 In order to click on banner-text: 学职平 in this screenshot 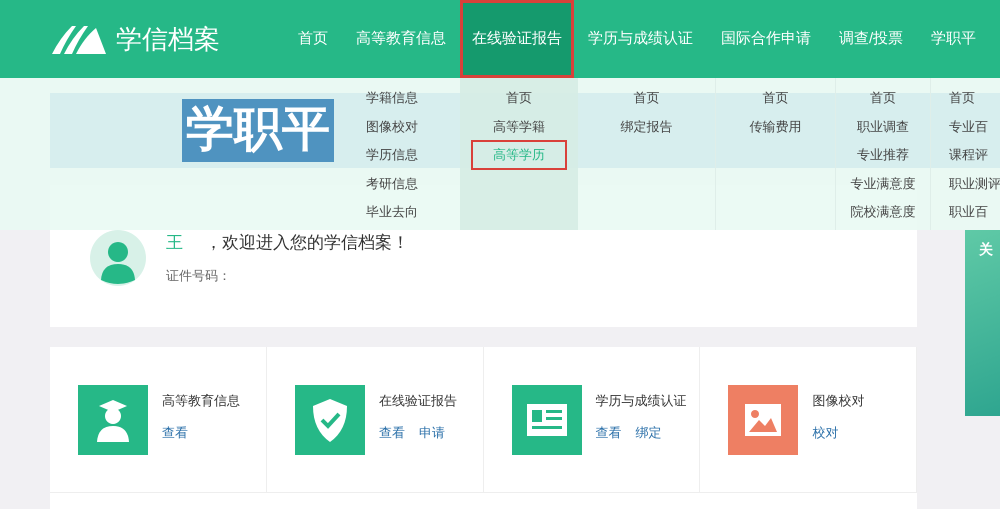, I will do `click(258, 130)`.